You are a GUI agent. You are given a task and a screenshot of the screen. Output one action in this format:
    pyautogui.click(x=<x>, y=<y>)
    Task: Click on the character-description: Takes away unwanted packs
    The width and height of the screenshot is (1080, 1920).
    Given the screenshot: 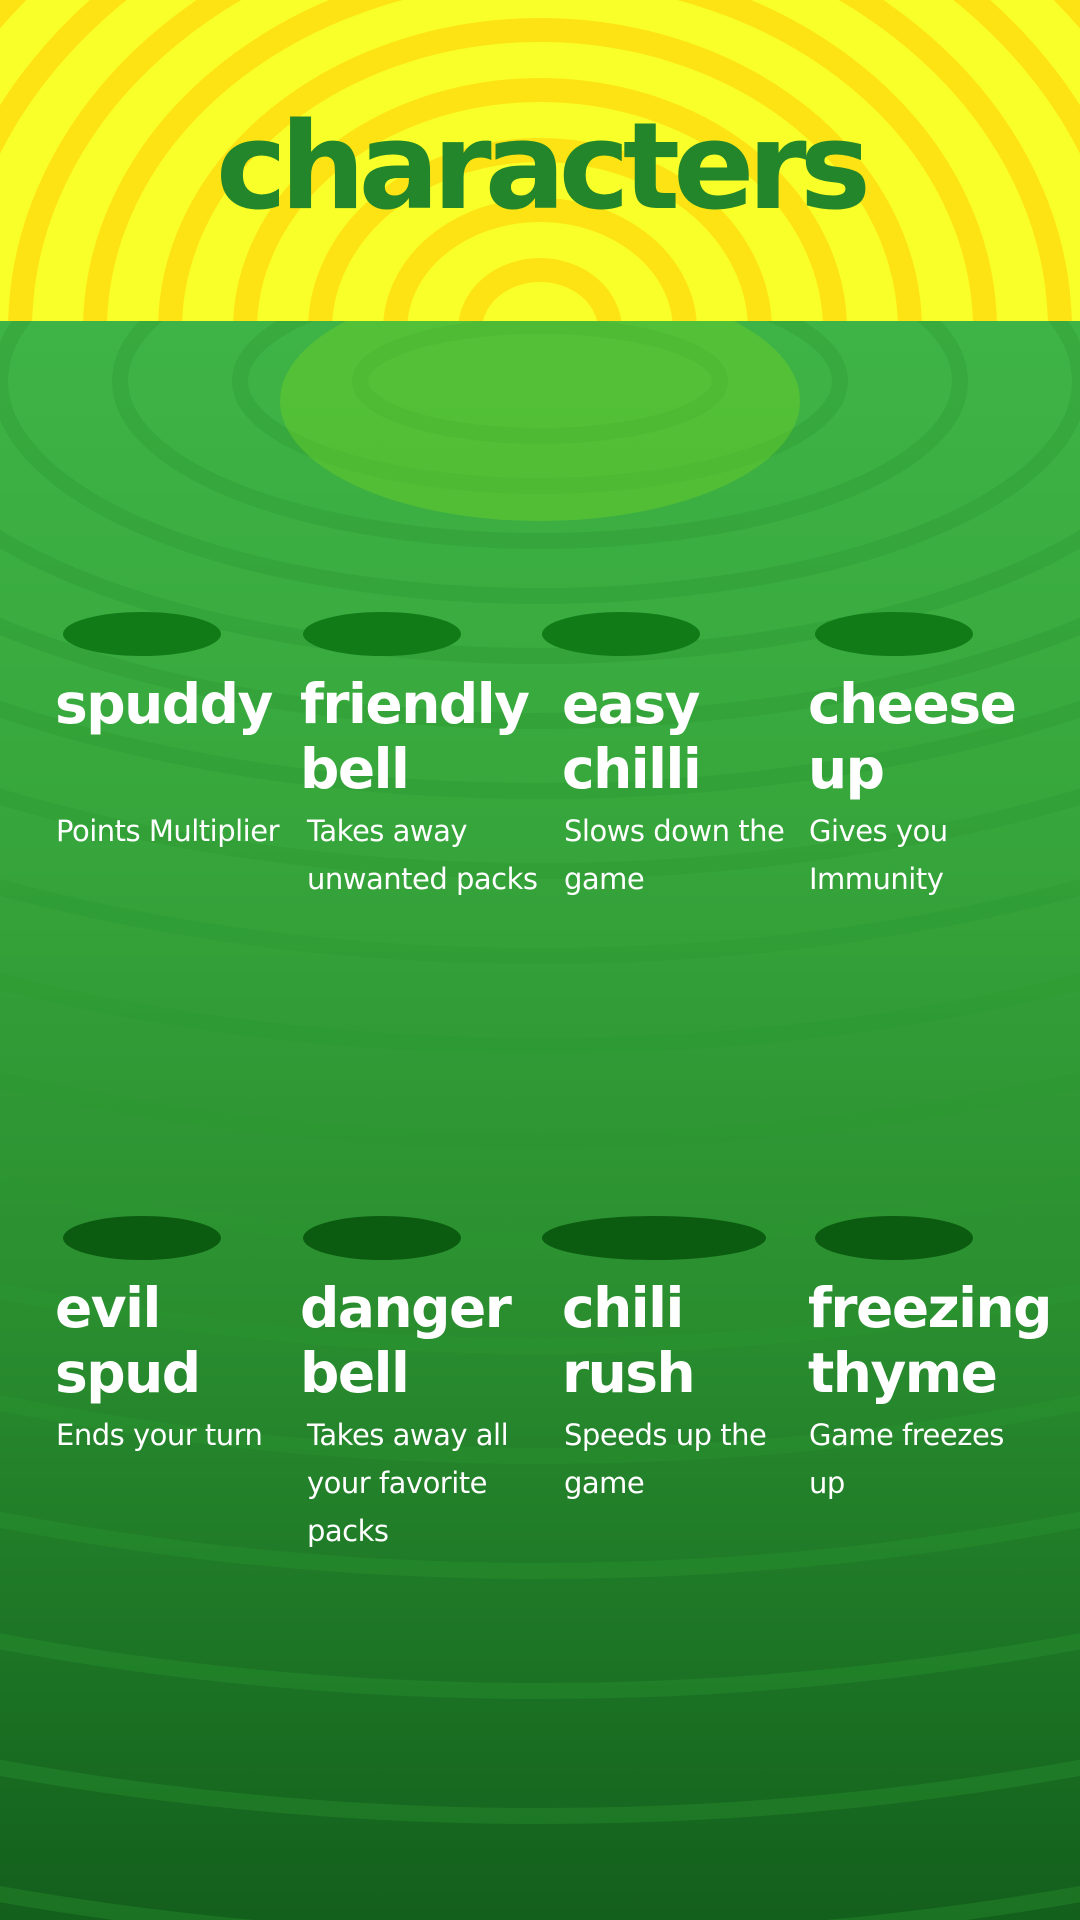 What is the action you would take?
    pyautogui.click(x=422, y=855)
    